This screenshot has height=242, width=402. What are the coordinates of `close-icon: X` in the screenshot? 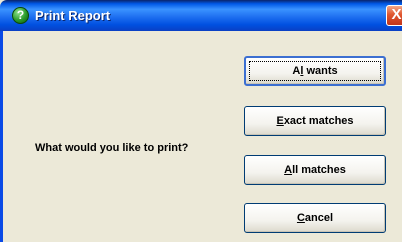 It's located at (396, 14).